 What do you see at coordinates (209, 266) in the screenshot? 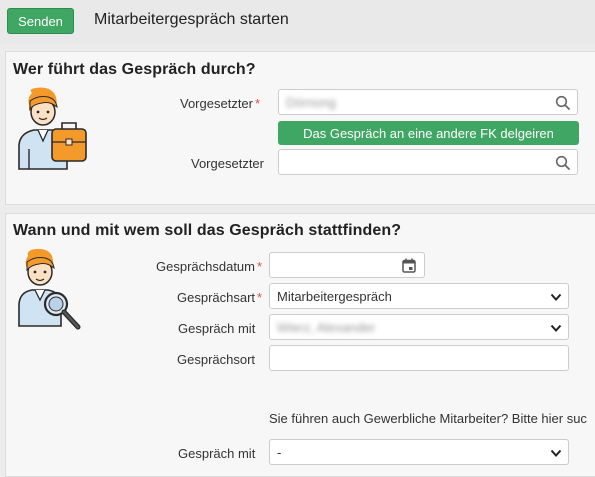
I see `date-label: Gesprächsdatum *` at bounding box center [209, 266].